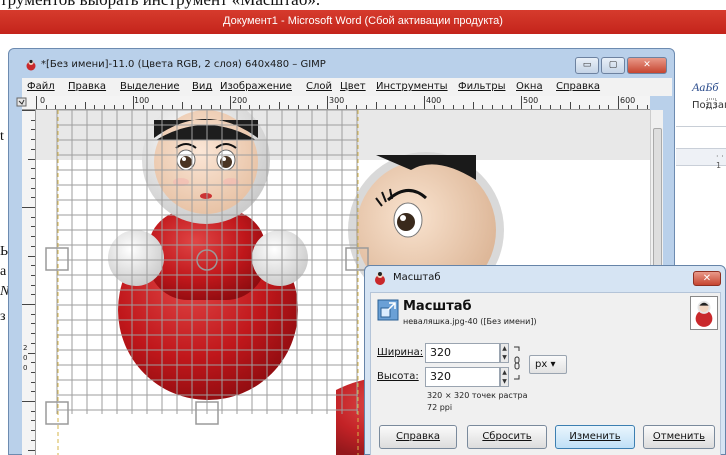 This screenshot has width=726, height=455. Describe the element at coordinates (87, 86) in the screenshot. I see `menu-edit: Правка` at that location.